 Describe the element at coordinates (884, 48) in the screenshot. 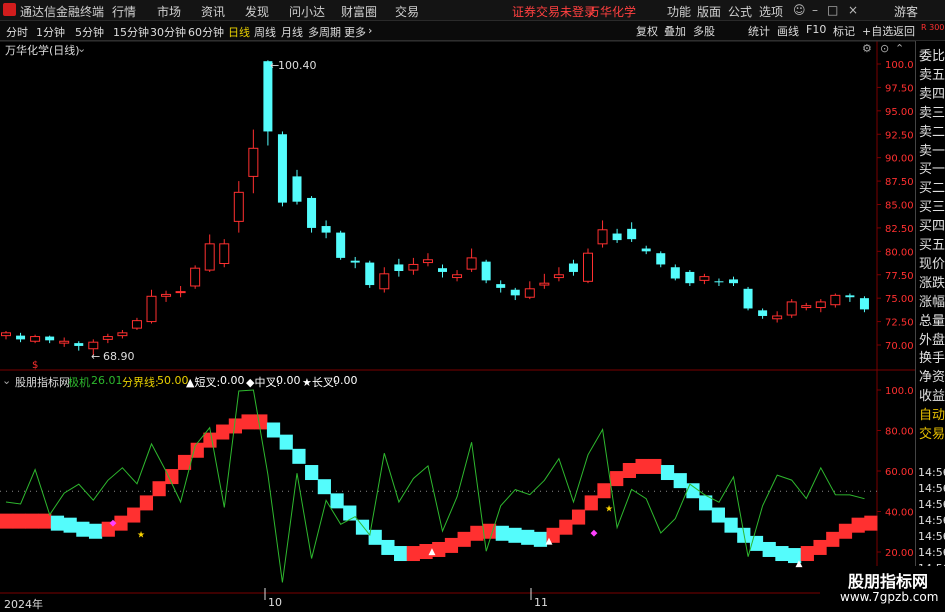

I see `collapse-icon: ⊙` at that location.